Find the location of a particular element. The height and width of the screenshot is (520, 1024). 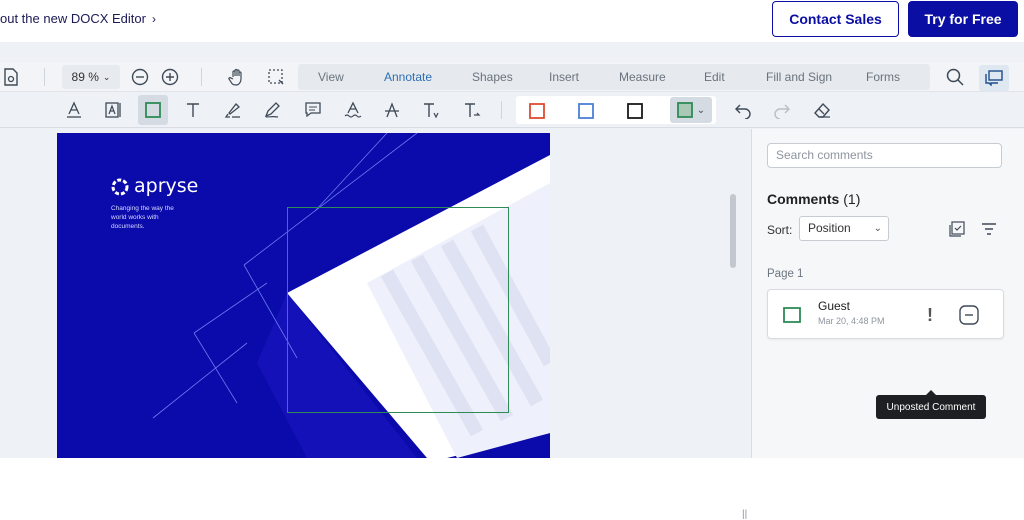

sort-dropdown: Position ⌄ is located at coordinates (844, 228).